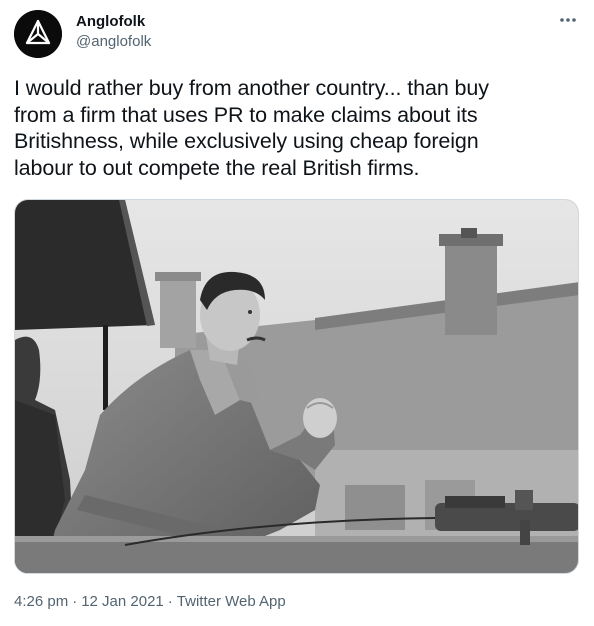  I want to click on triangle-rune-logo-icon, so click(38, 34).